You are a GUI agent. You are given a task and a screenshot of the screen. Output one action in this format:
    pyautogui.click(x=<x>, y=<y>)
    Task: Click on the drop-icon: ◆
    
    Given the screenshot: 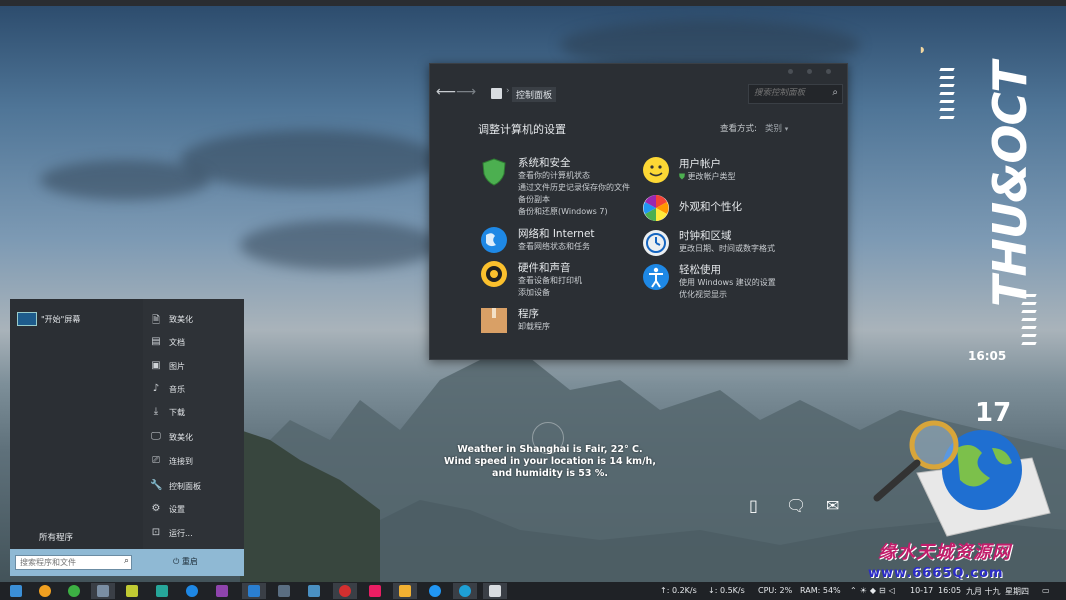 What is the action you would take?
    pyautogui.click(x=874, y=590)
    